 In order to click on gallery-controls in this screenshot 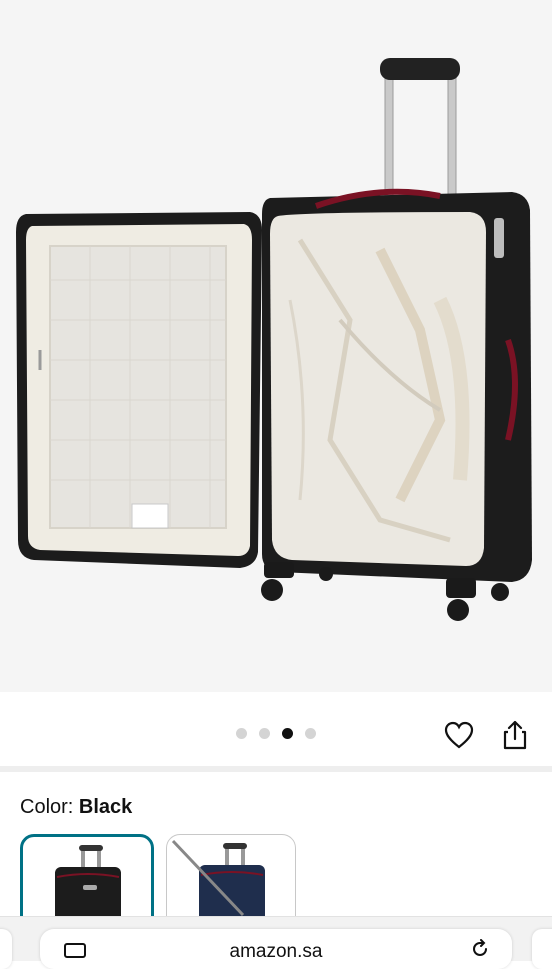, I will do `click(276, 730)`.